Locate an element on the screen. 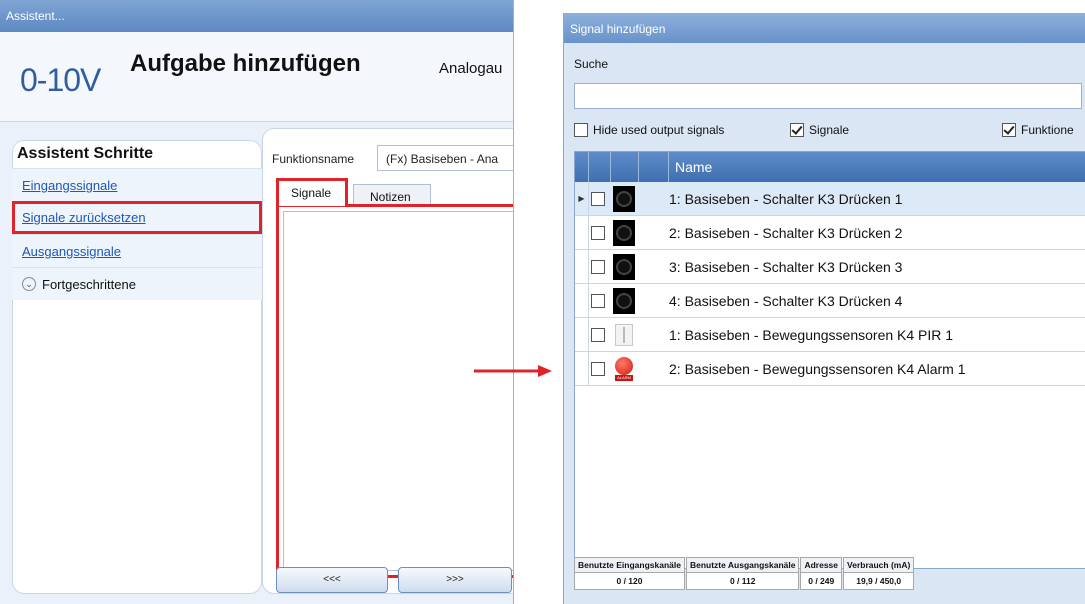  signale-checkbox: Signale is located at coordinates (819, 130).